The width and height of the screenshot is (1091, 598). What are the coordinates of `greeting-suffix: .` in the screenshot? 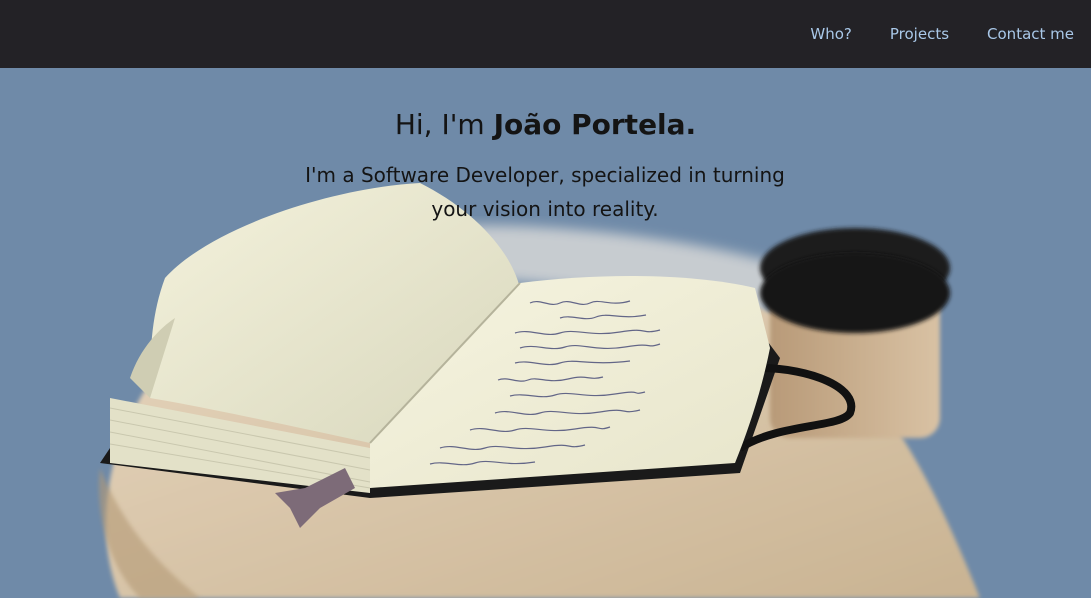 It's located at (691, 124).